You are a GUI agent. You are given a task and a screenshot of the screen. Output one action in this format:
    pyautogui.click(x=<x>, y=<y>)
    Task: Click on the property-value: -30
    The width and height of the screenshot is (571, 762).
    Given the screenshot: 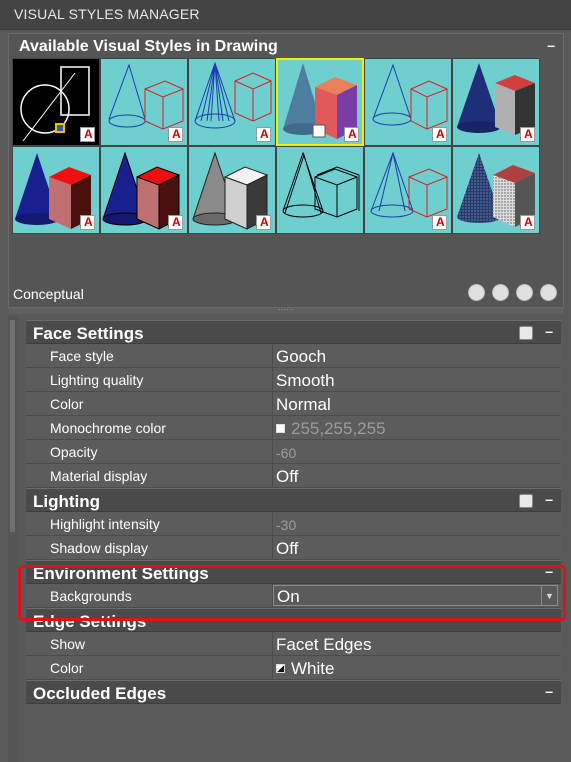 What is the action you would take?
    pyautogui.click(x=417, y=523)
    